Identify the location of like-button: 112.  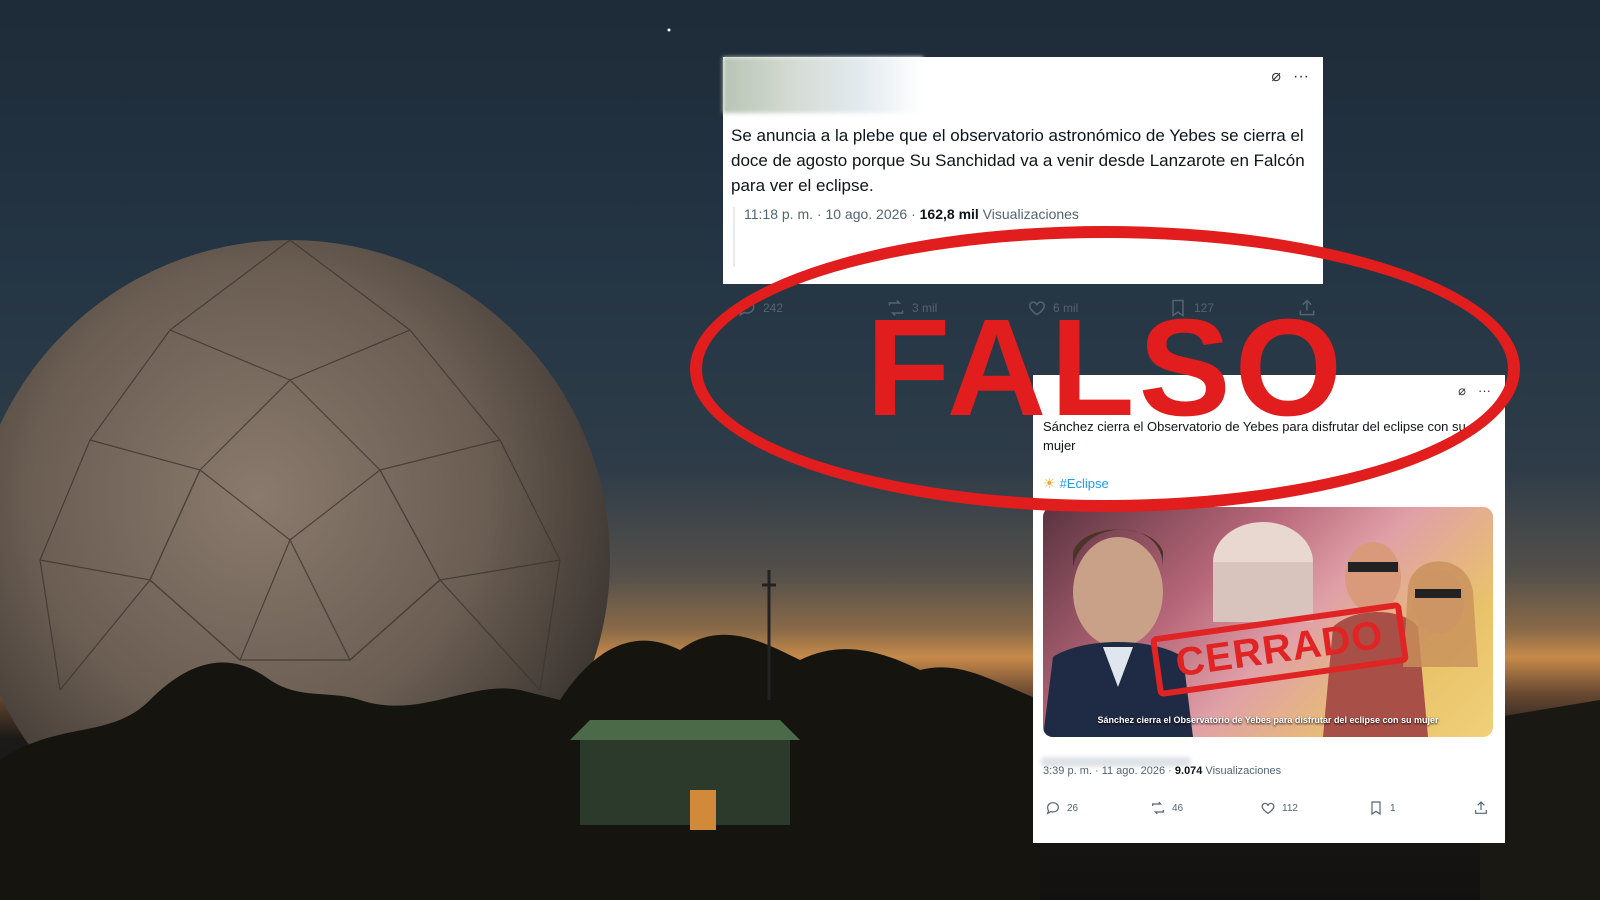
(1279, 808).